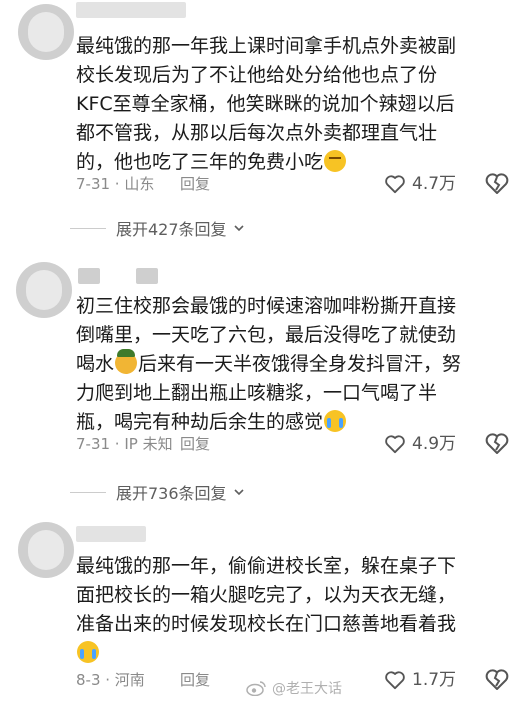  Describe the element at coordinates (266, 306) in the screenshot. I see `comment-line: 初三住校那会最饿的时候速溶咖啡粉撕开直接` at that location.